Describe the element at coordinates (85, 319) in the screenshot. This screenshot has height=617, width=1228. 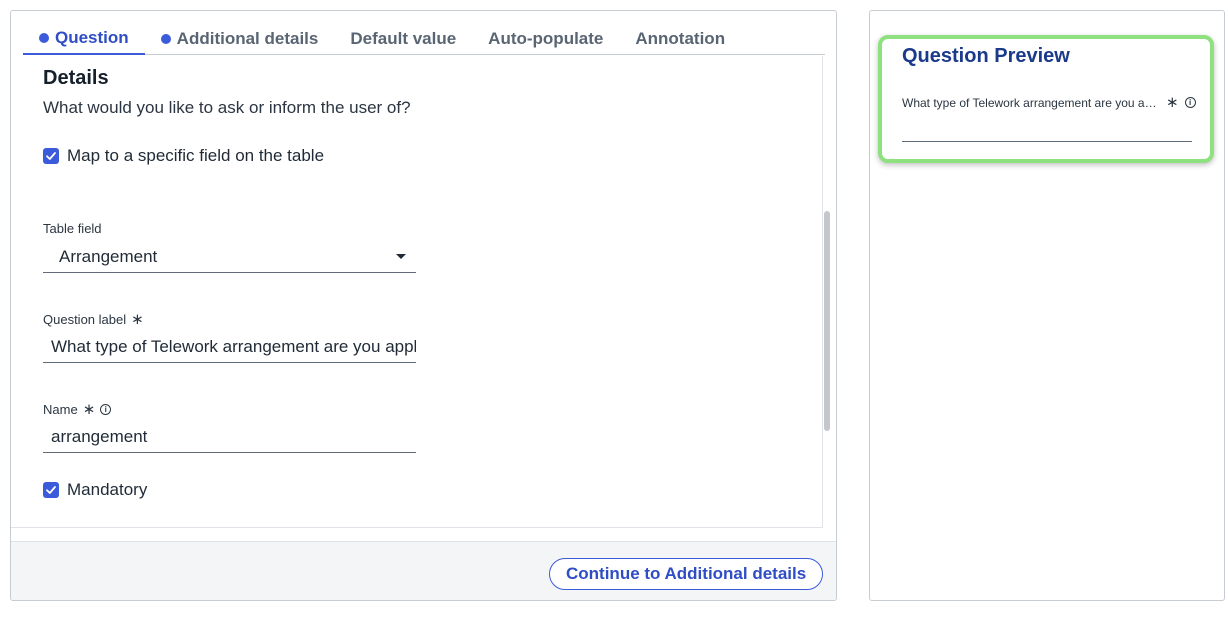
I see `question-label-label-text: Question label` at that location.